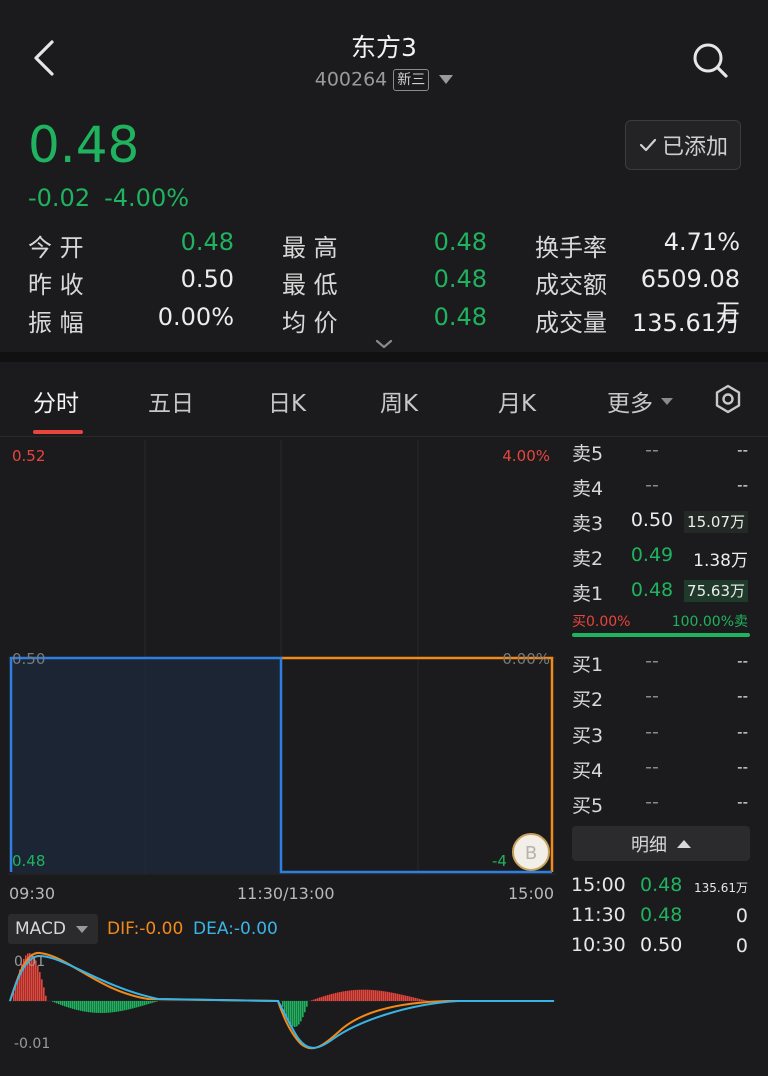 The image size is (768, 1076). I want to click on ask-price: --, so click(652, 450).